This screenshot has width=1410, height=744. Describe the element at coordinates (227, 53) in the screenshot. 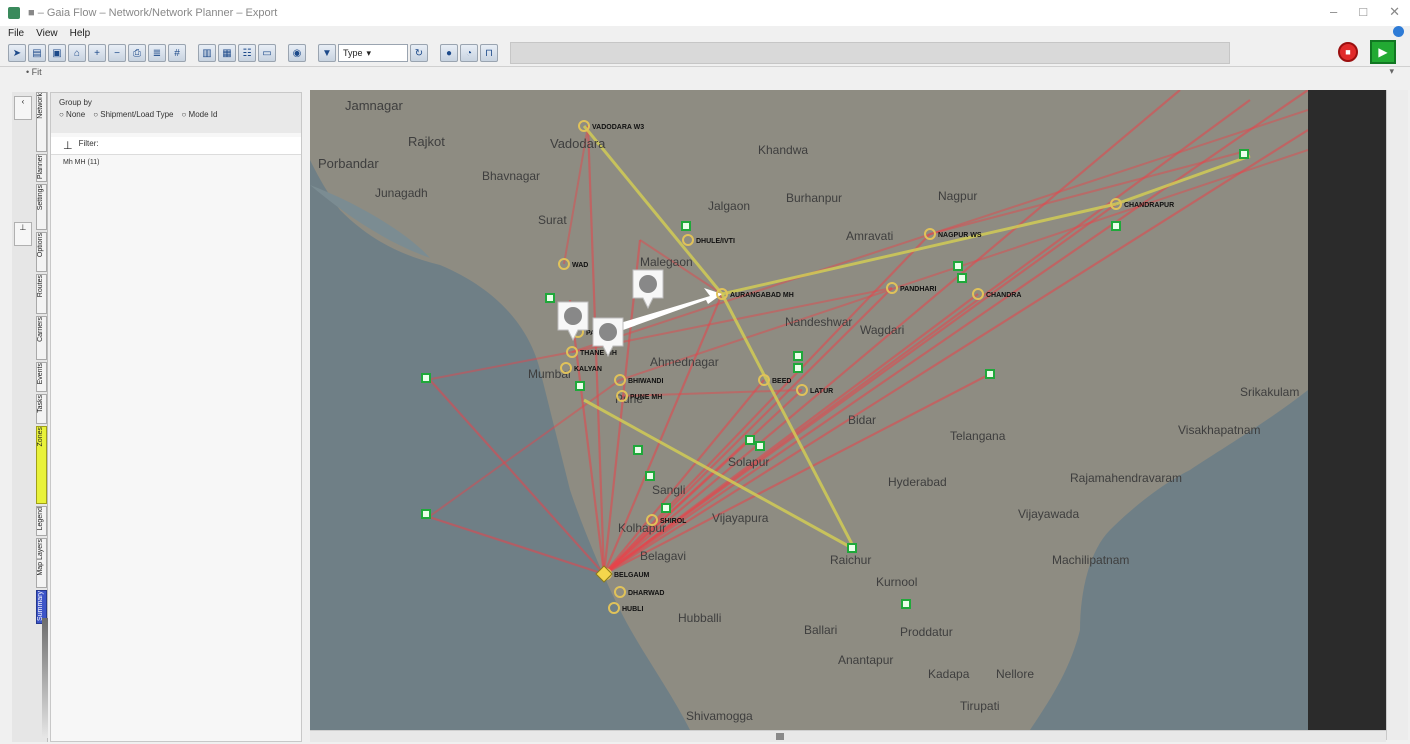

I see `chart-icon: ▦` at that location.